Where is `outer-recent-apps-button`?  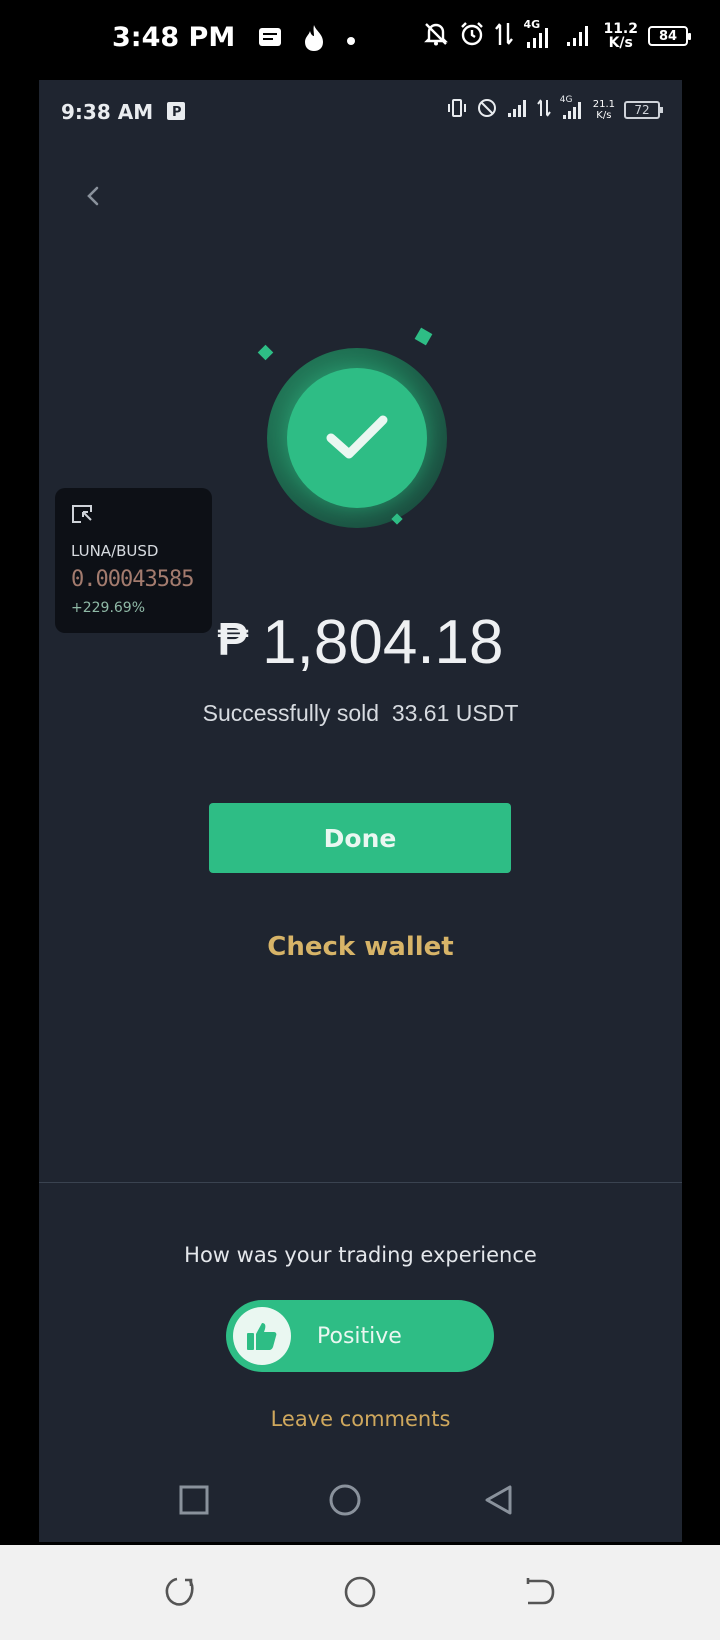
outer-recent-apps-button is located at coordinates (180, 1592).